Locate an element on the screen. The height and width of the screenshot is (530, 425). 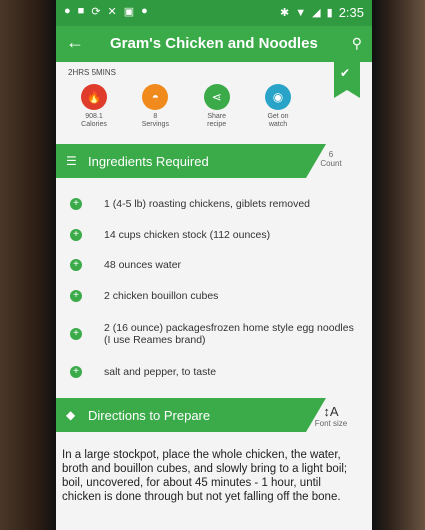
count-label: Count is located at coordinates (331, 163).